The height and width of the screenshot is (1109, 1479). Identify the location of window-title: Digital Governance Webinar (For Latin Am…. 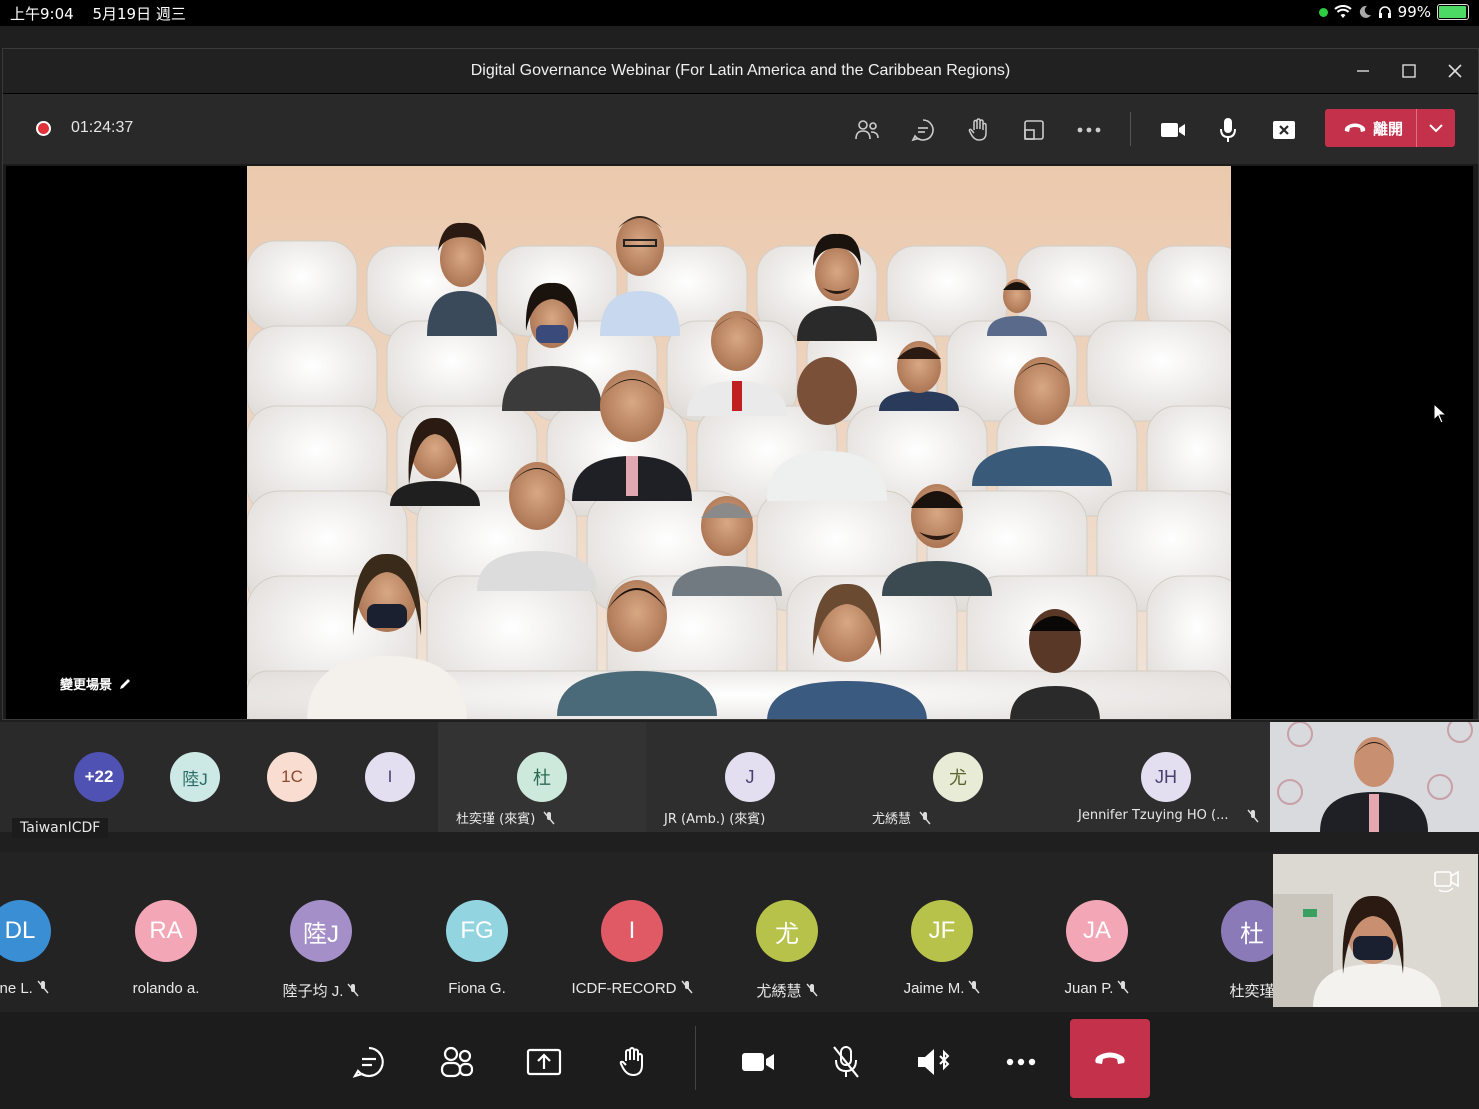
(740, 70).